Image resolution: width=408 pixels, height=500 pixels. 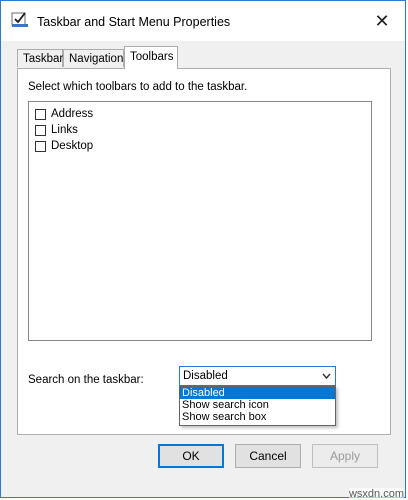 I want to click on list-item-links: Links, so click(x=56, y=130).